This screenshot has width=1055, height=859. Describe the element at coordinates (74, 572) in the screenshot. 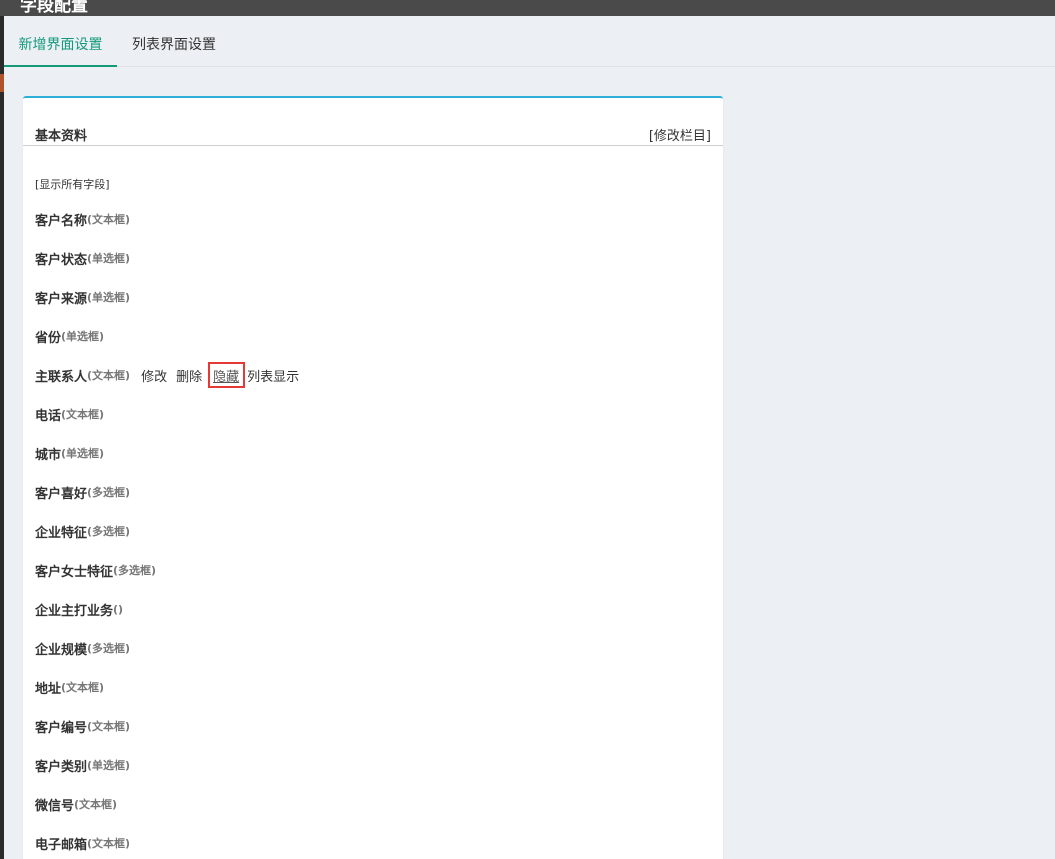

I see `field-name: 客户女士特征` at that location.